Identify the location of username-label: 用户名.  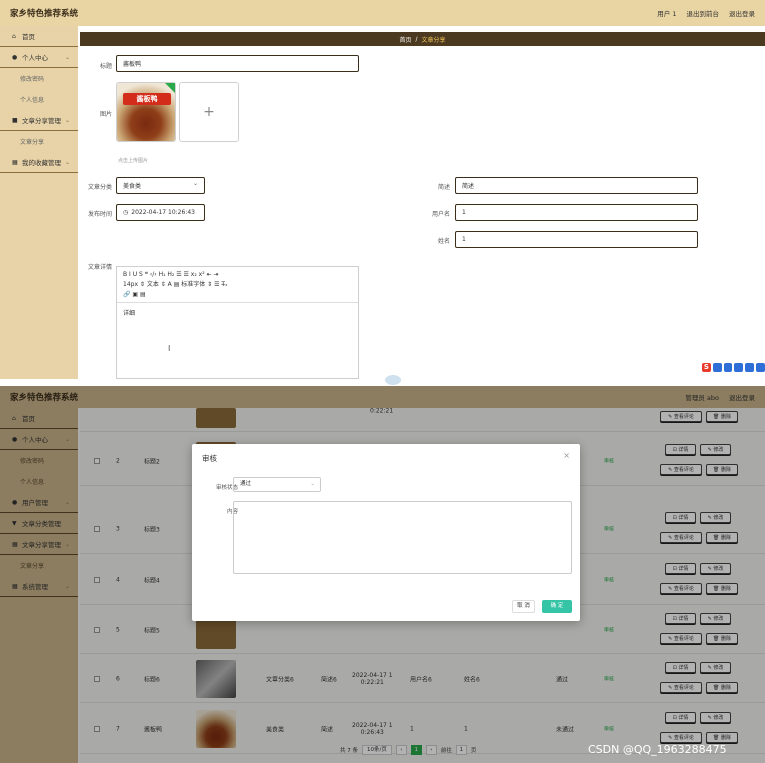
(440, 214).